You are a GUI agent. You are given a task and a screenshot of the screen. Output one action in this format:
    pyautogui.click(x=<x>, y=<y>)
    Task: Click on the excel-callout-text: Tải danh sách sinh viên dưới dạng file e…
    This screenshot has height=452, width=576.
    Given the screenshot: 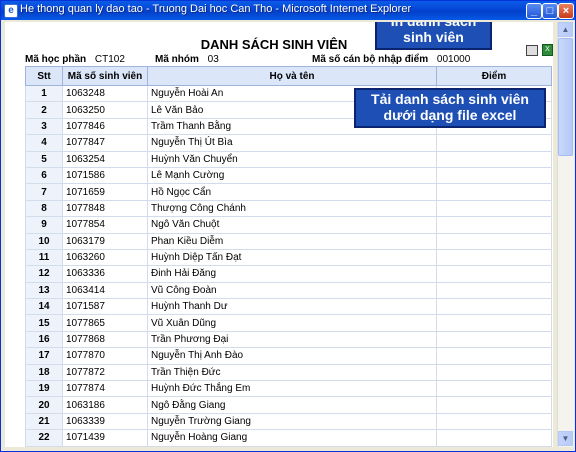 What is the action you would take?
    pyautogui.click(x=450, y=107)
    